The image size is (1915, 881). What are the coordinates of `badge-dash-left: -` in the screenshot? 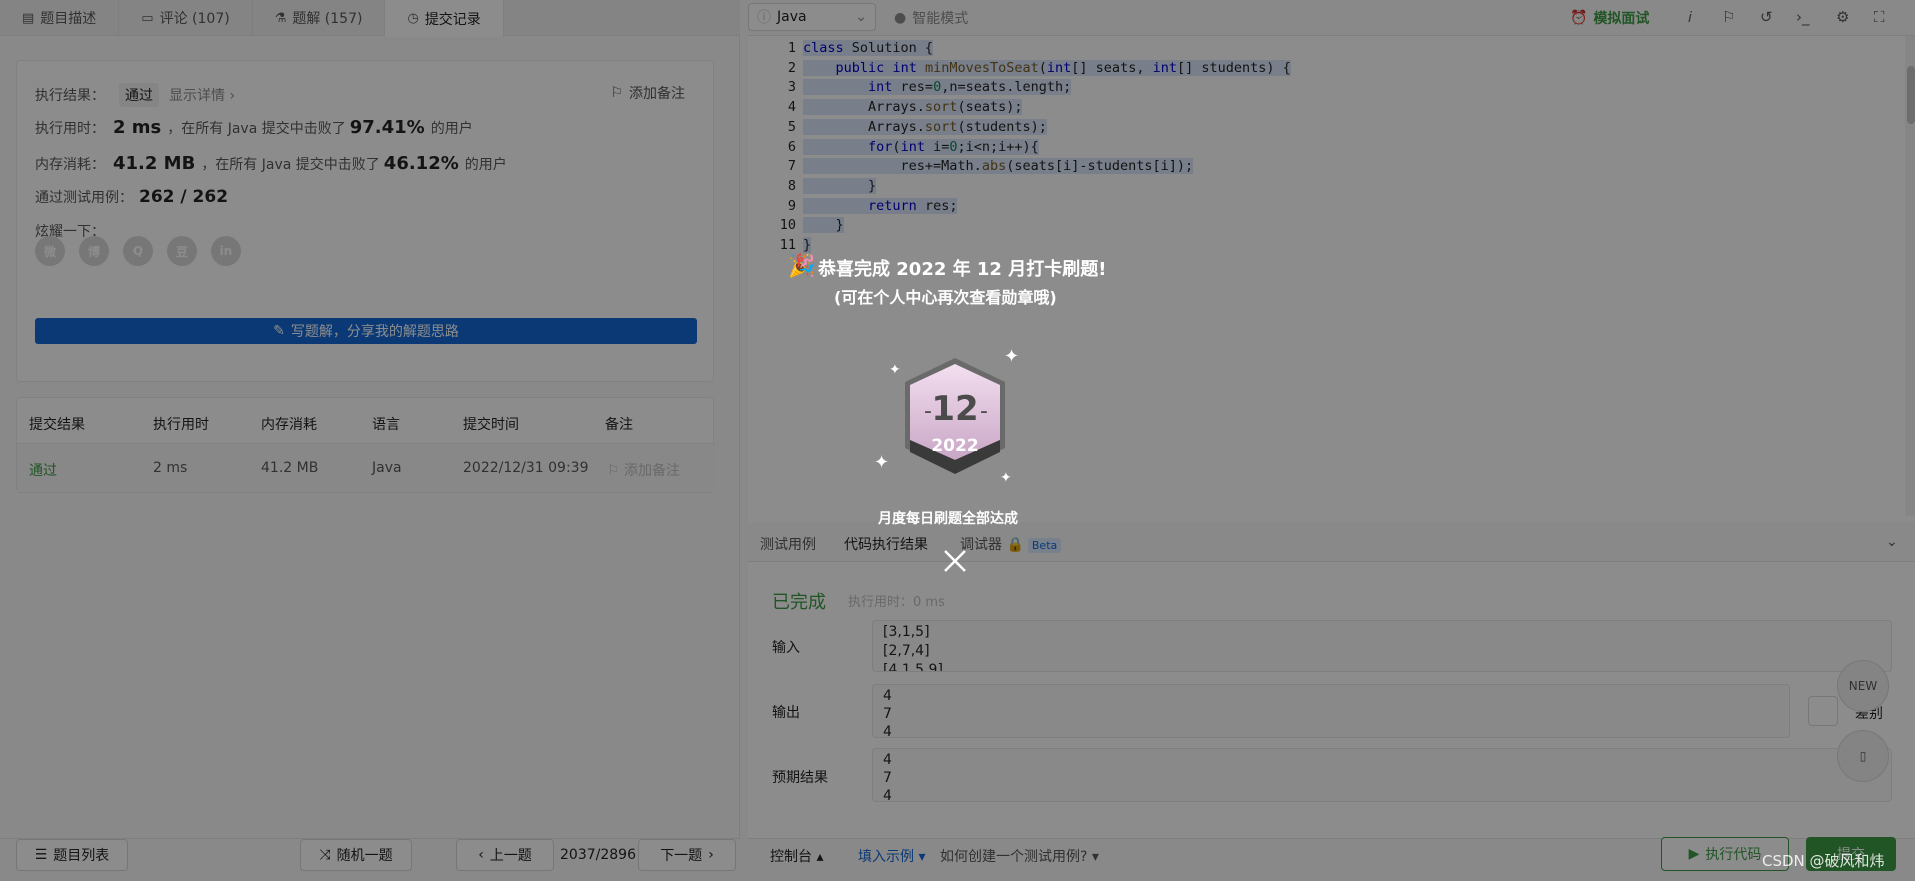 It's located at (928, 411).